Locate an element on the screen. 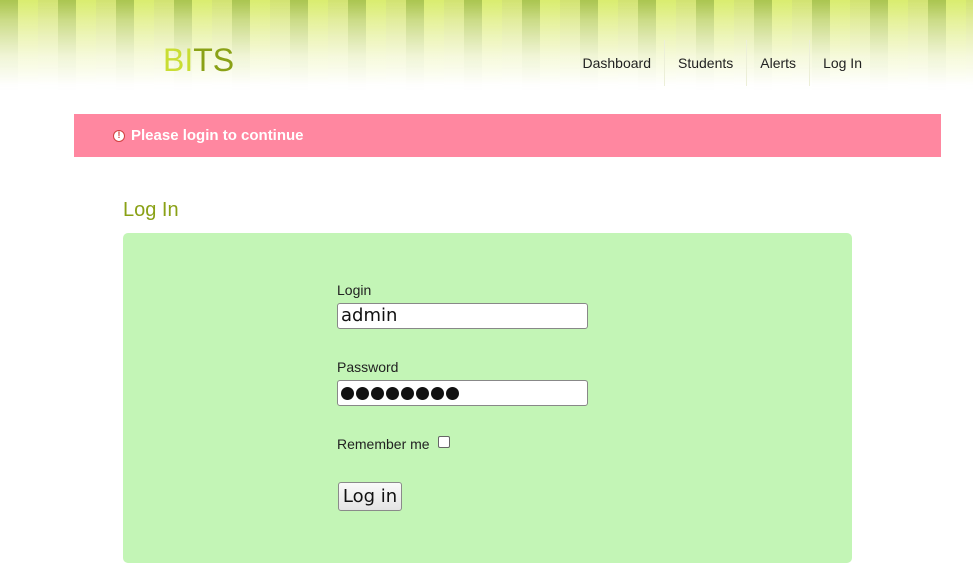  remember-me-checkbox is located at coordinates (444, 442).